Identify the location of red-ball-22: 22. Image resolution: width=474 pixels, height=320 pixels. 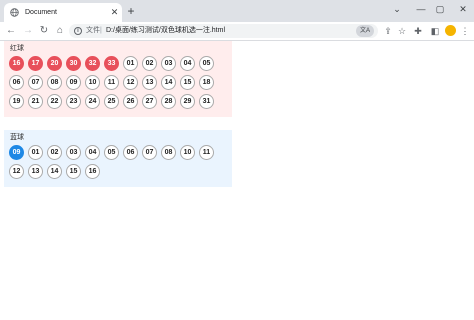
(54, 101).